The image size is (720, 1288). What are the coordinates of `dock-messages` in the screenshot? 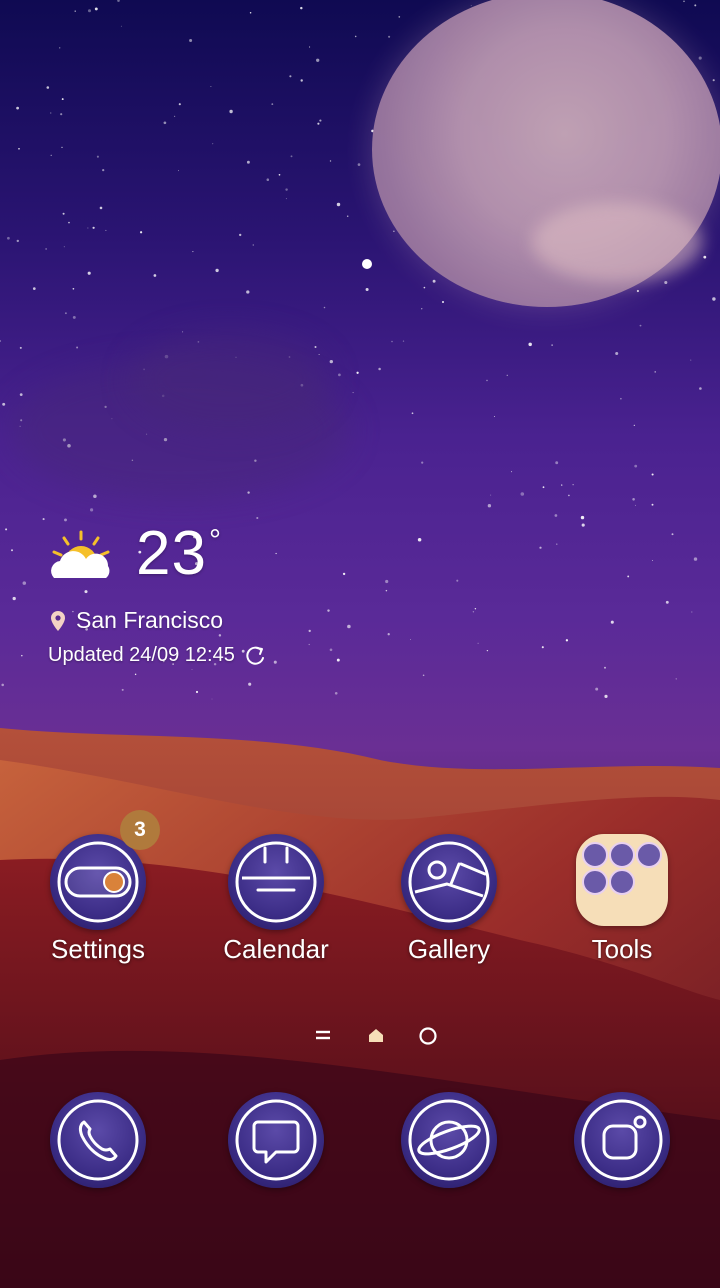 It's located at (276, 1140).